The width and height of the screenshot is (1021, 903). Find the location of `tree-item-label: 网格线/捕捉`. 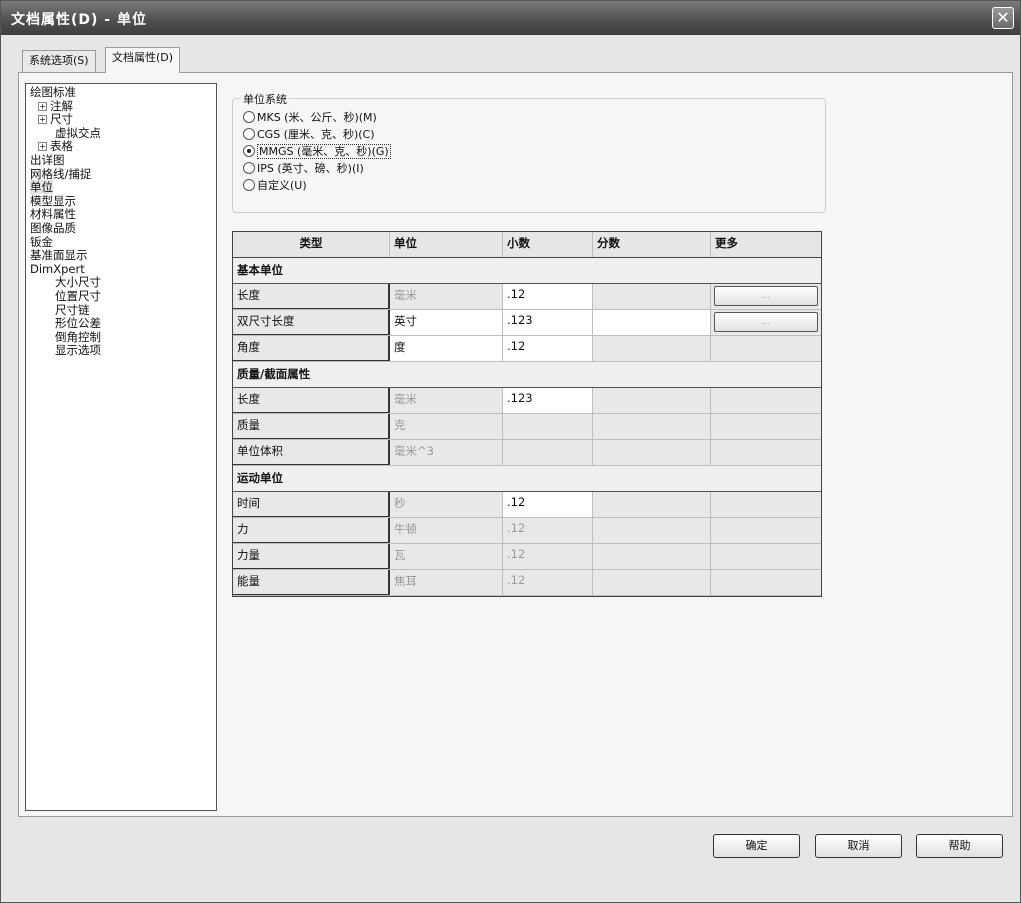

tree-item-label: 网格线/捕捉 is located at coordinates (61, 173).